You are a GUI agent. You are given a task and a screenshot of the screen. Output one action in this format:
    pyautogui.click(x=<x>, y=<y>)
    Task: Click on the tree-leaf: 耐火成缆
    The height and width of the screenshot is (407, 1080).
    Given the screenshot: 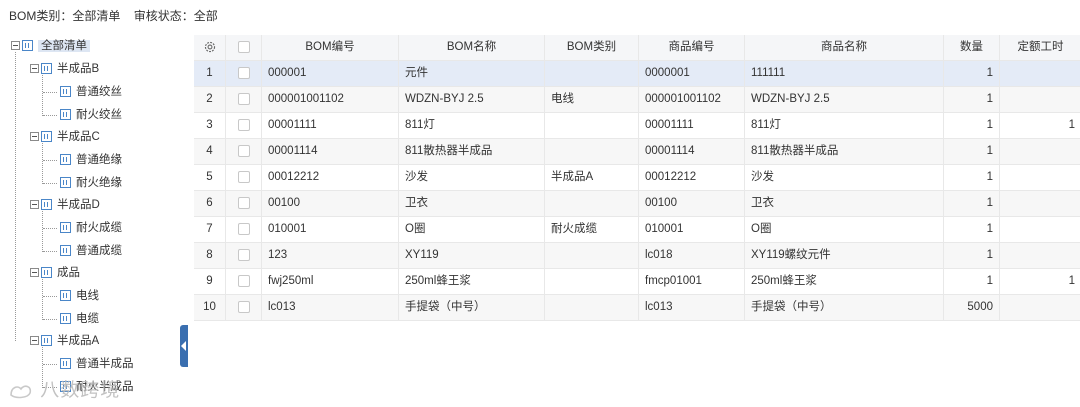 What is the action you would take?
    pyautogui.click(x=91, y=228)
    